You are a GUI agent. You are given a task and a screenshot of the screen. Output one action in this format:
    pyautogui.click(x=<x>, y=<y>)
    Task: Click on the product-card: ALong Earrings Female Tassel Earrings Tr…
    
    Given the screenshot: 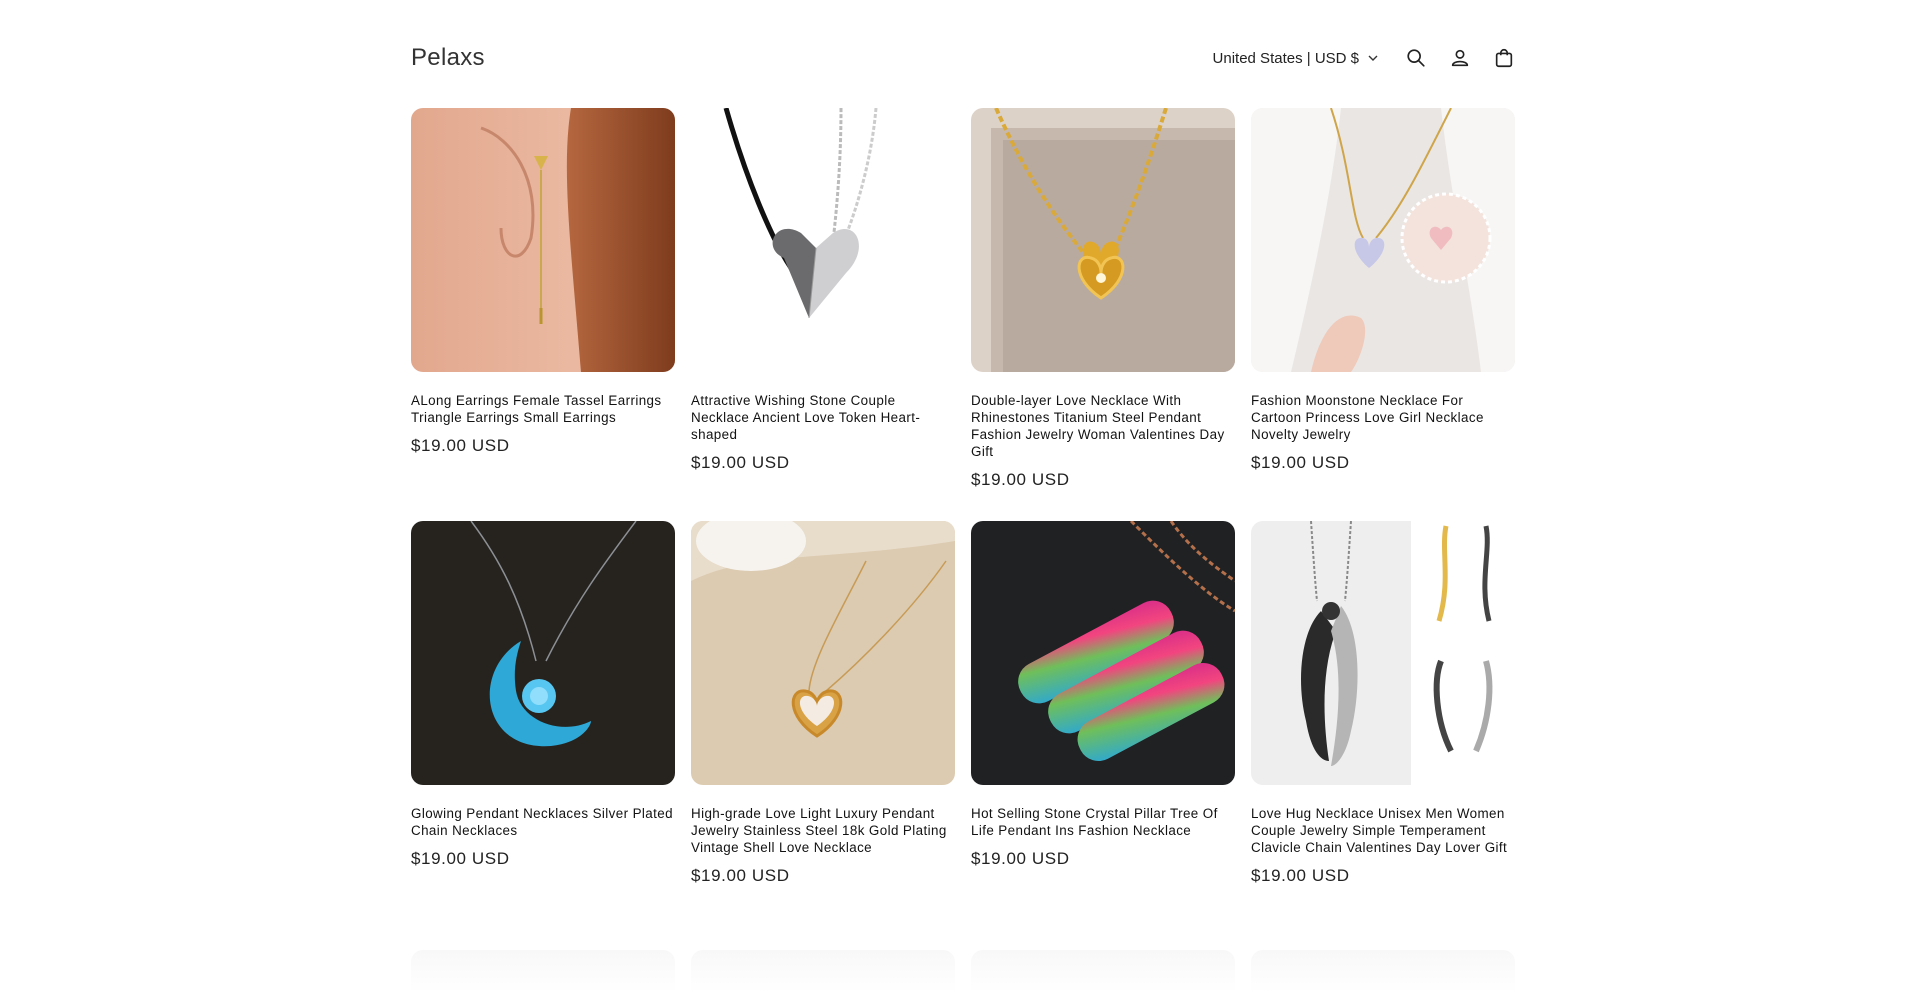 What is the action you would take?
    pyautogui.click(x=543, y=314)
    